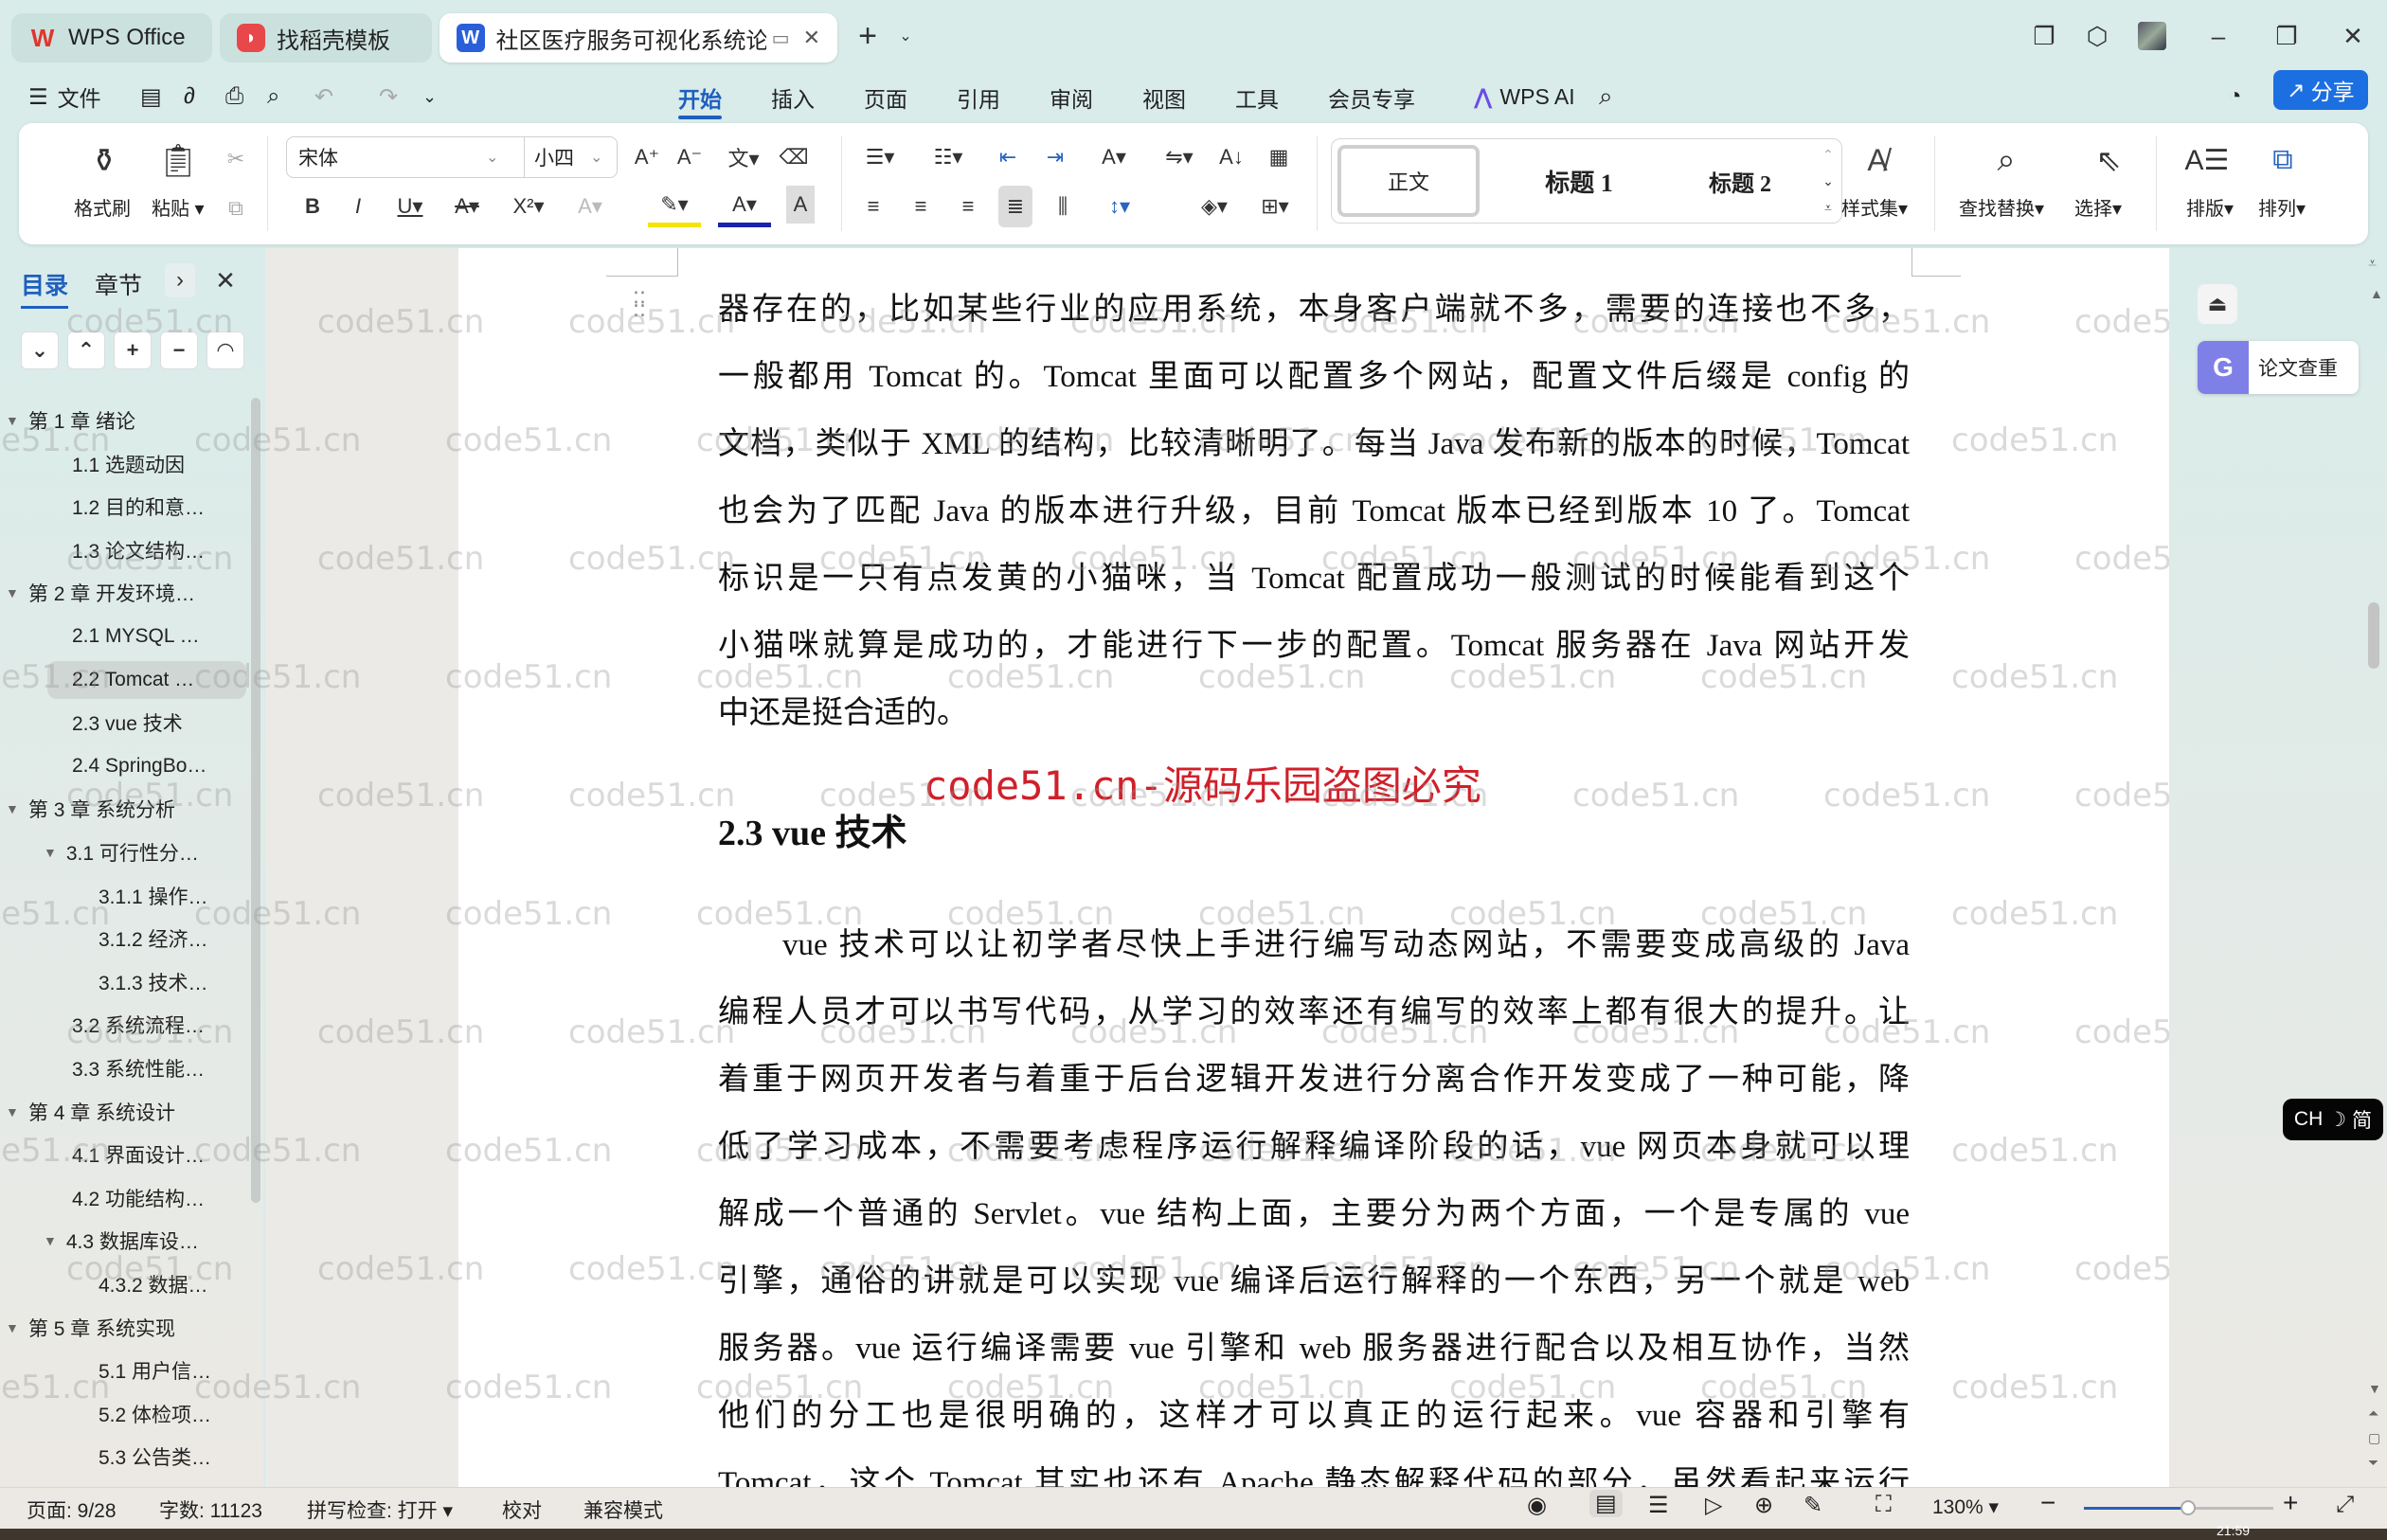  I want to click on outline-view-icon: ☰, so click(1658, 1505).